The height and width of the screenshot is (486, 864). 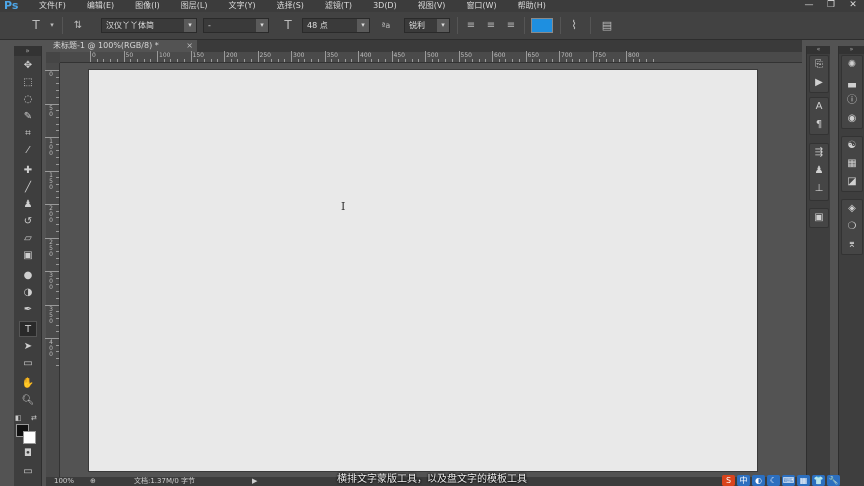 I want to click on menu-image: 图像(I), so click(x=145, y=6).